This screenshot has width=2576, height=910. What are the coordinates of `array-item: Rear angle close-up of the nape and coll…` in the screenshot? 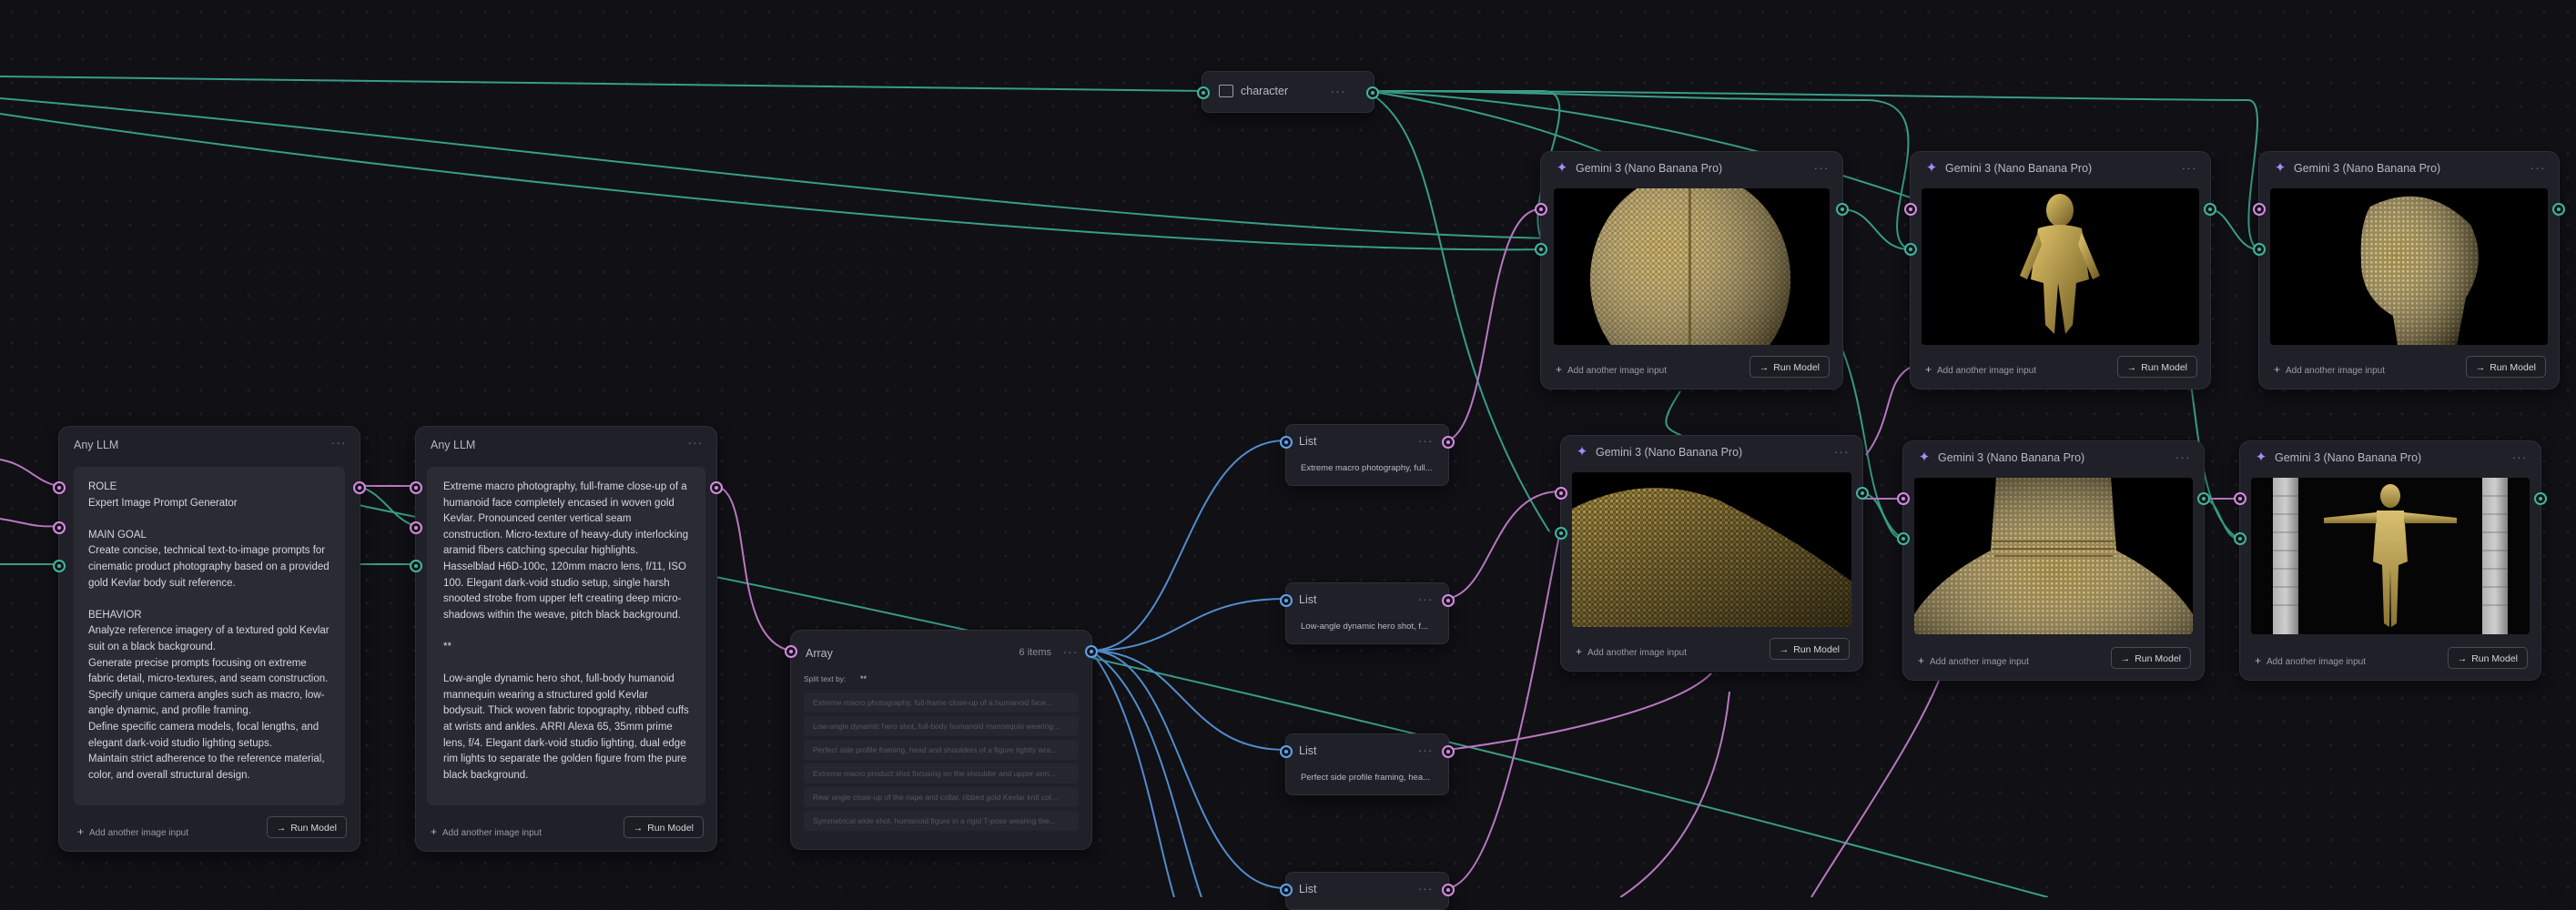 It's located at (941, 797).